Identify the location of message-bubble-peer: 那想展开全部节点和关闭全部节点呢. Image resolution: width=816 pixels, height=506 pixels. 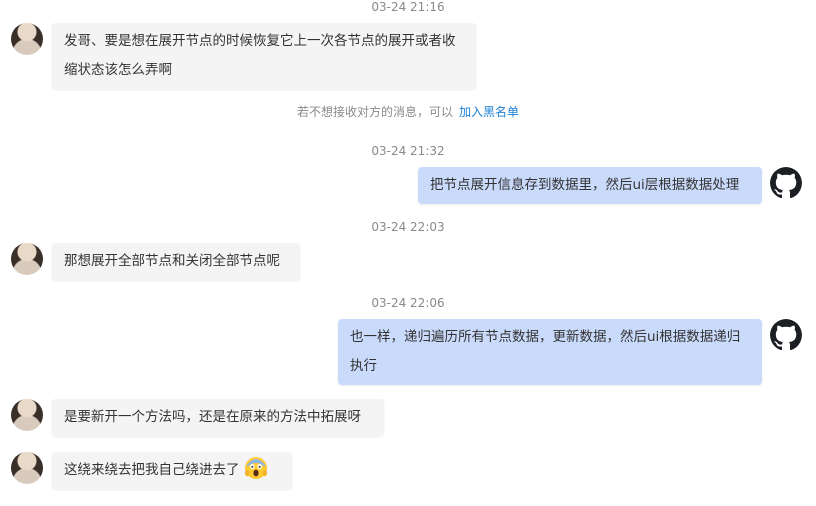
(176, 261).